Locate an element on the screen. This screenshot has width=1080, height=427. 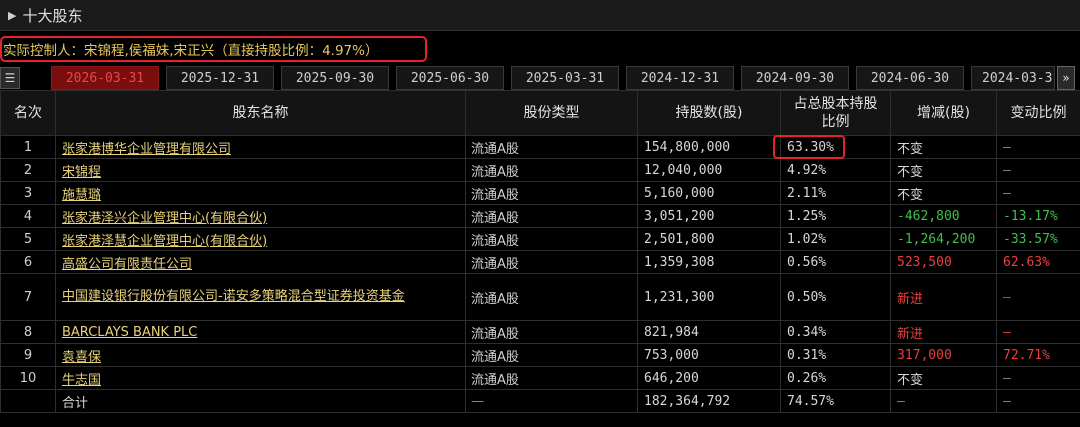
header-name: 股东名称 is located at coordinates (260, 113).